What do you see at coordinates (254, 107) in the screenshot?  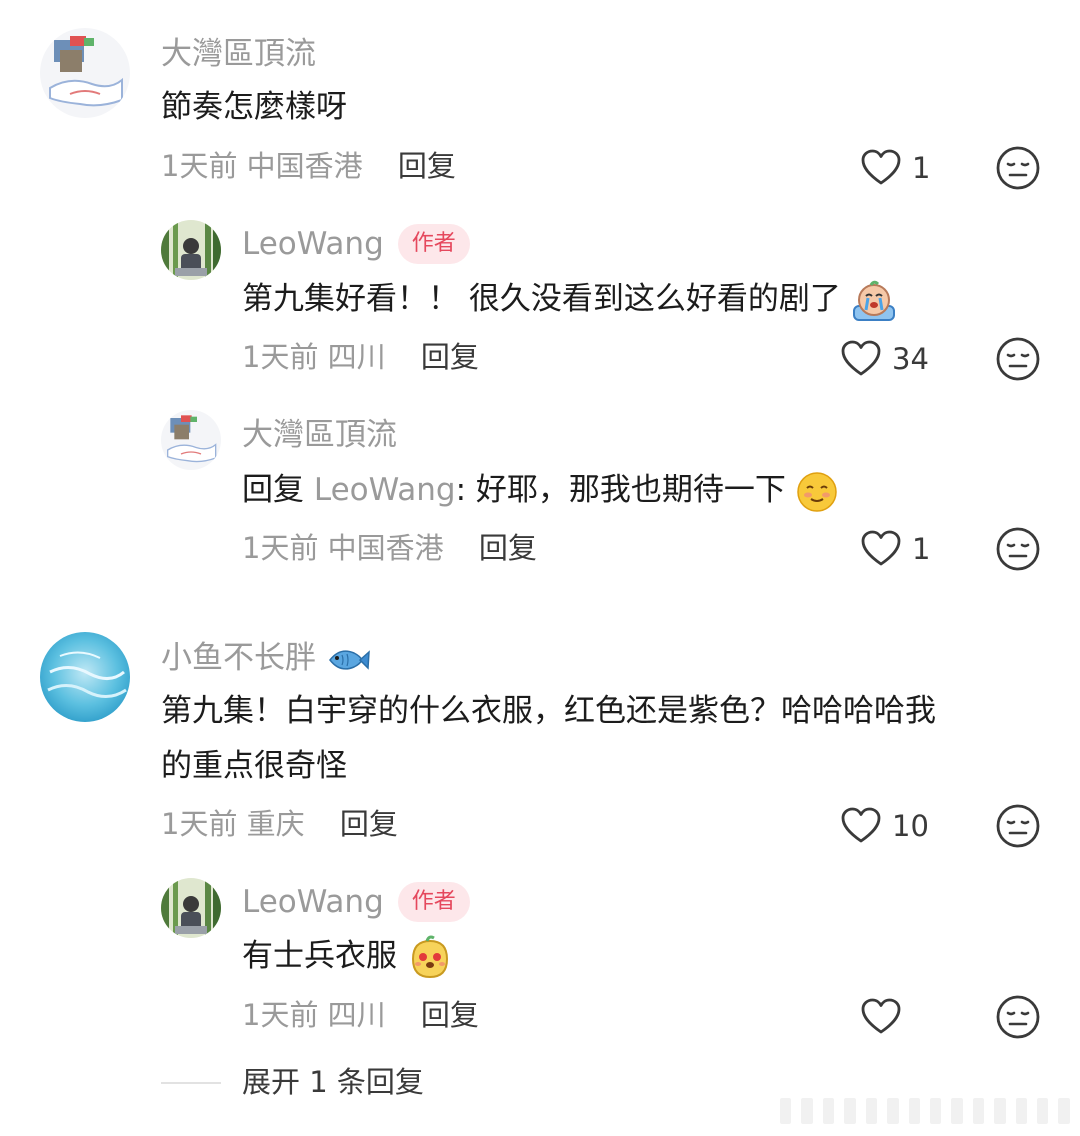 I see `comment-text: 節奏怎麼樣呀` at bounding box center [254, 107].